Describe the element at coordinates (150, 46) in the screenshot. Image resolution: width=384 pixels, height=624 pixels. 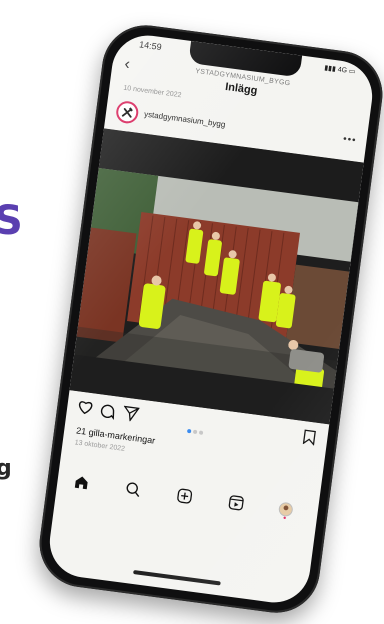
I see `status-time: 14:59` at that location.